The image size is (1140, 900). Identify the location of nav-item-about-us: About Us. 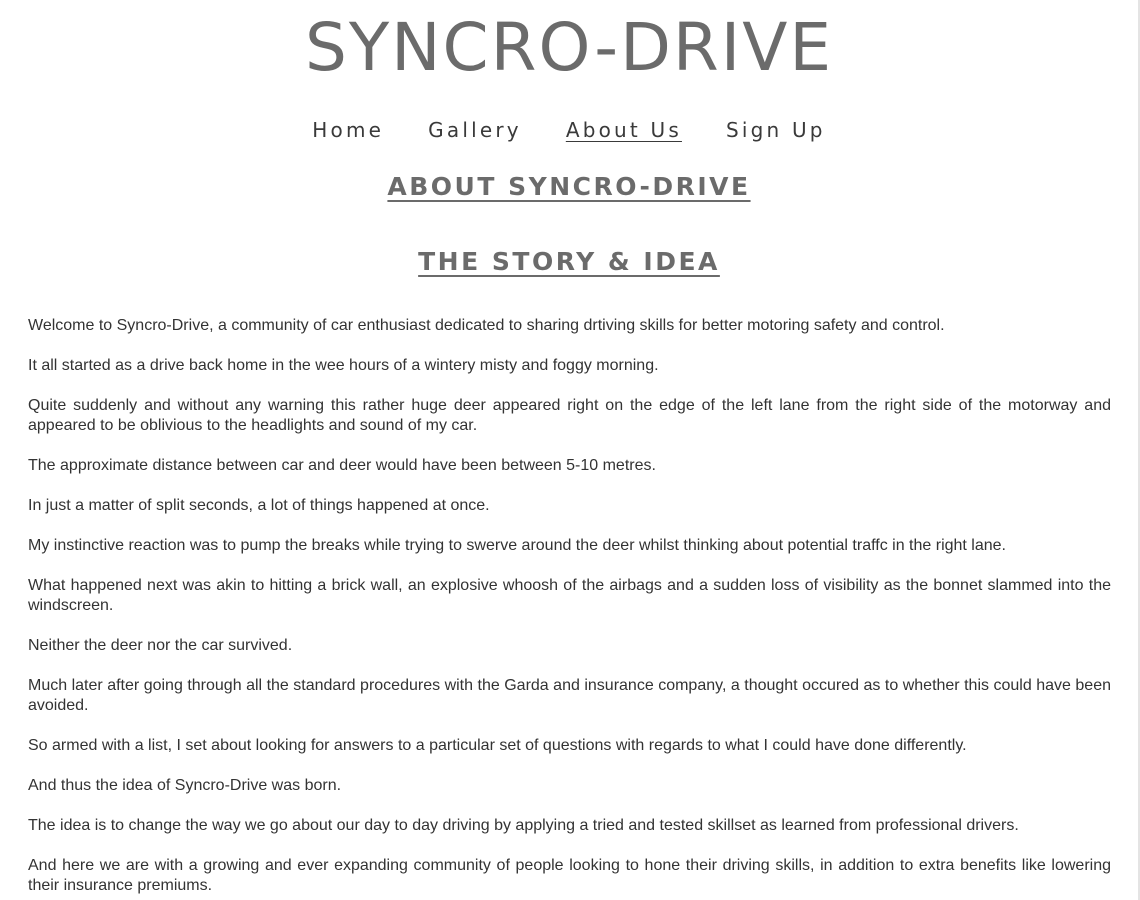
(624, 130).